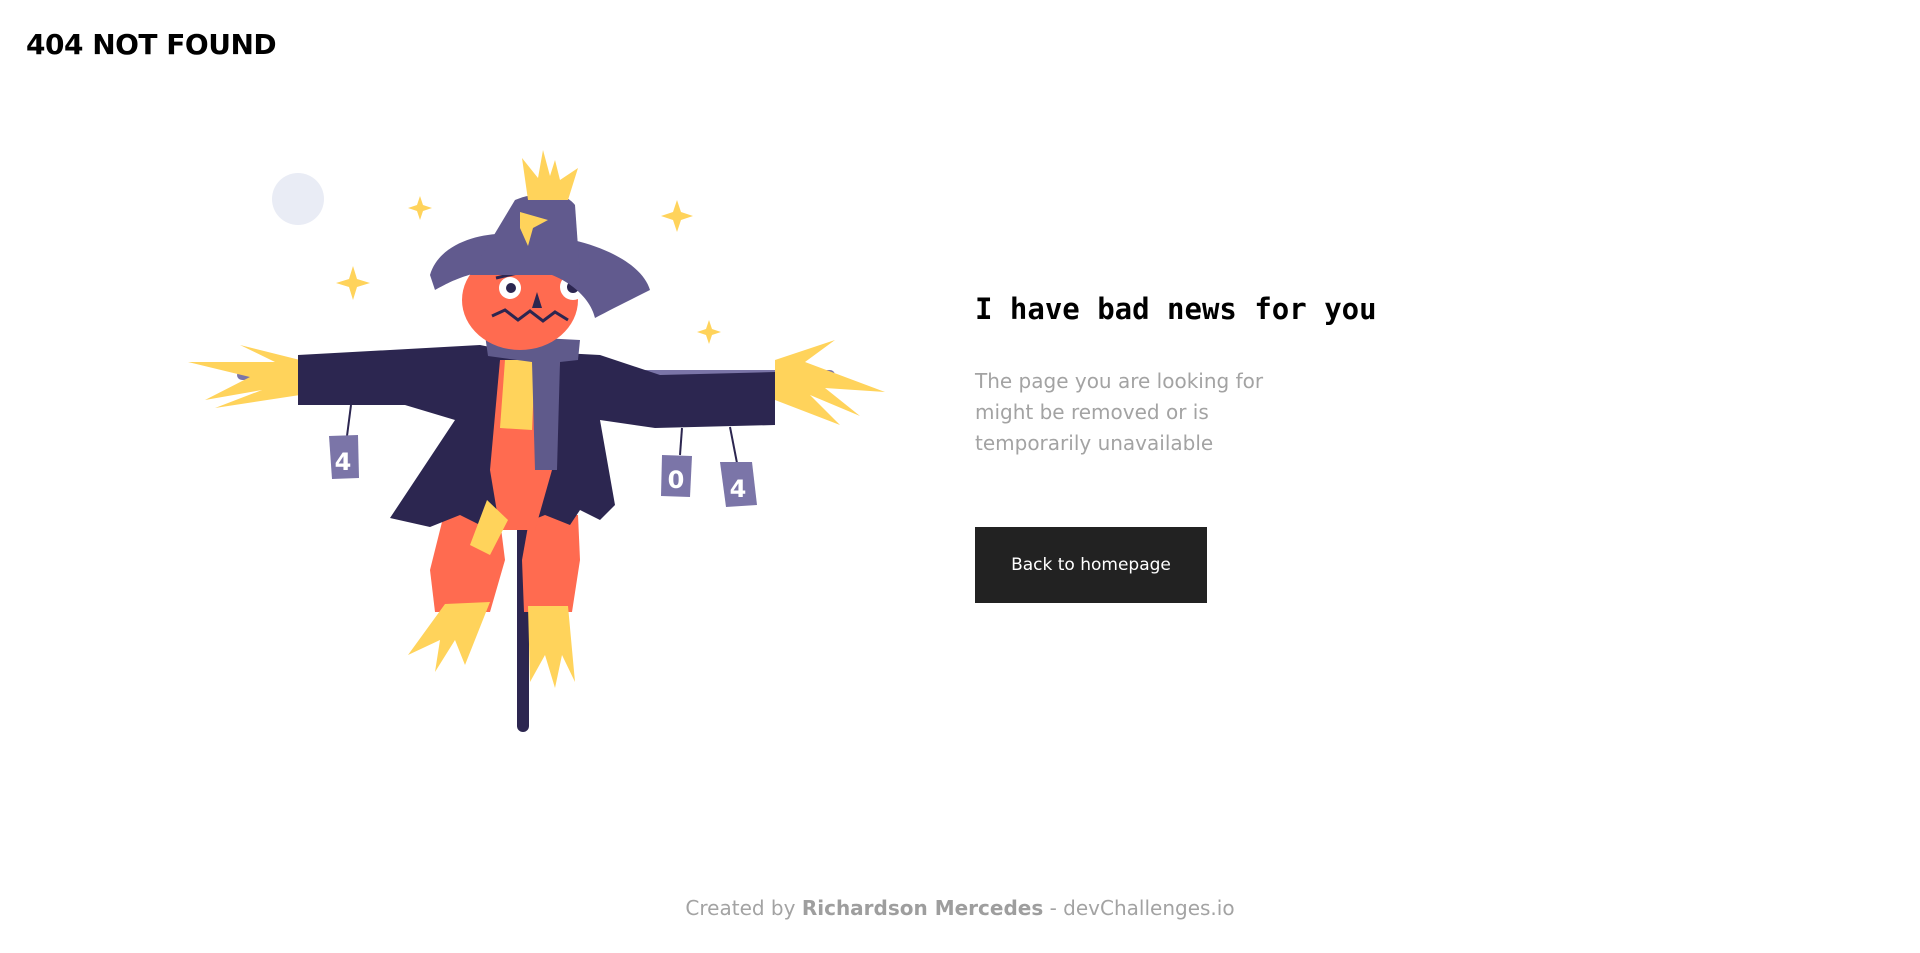 This screenshot has width=1920, height=953. What do you see at coordinates (1148, 908) in the screenshot?
I see `footer-site-link: devChallenges.io` at bounding box center [1148, 908].